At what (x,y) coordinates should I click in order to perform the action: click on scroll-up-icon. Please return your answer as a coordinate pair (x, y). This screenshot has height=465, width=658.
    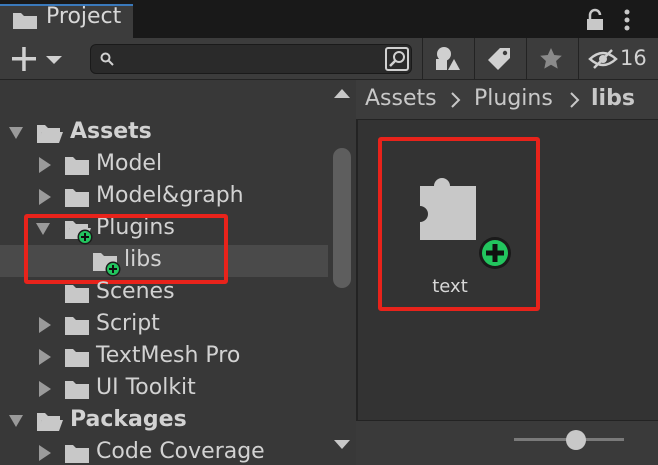
    Looking at the image, I should click on (342, 93).